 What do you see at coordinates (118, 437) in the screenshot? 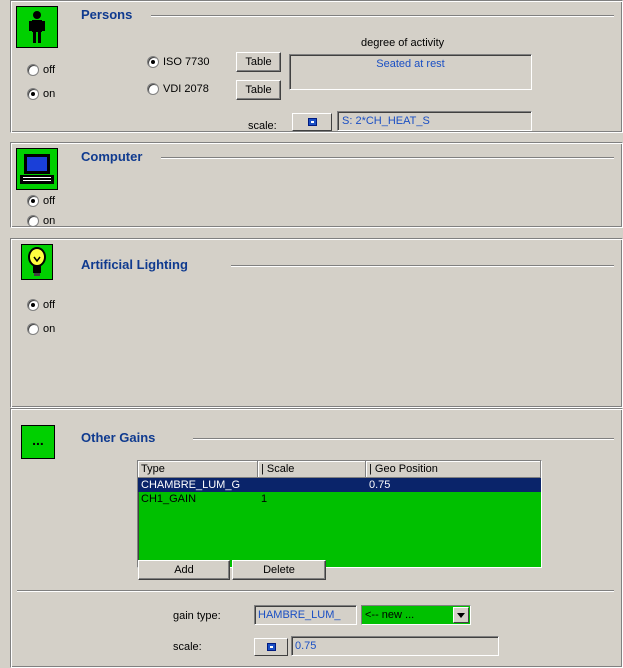
I see `other-gains-title: Other Gains` at bounding box center [118, 437].